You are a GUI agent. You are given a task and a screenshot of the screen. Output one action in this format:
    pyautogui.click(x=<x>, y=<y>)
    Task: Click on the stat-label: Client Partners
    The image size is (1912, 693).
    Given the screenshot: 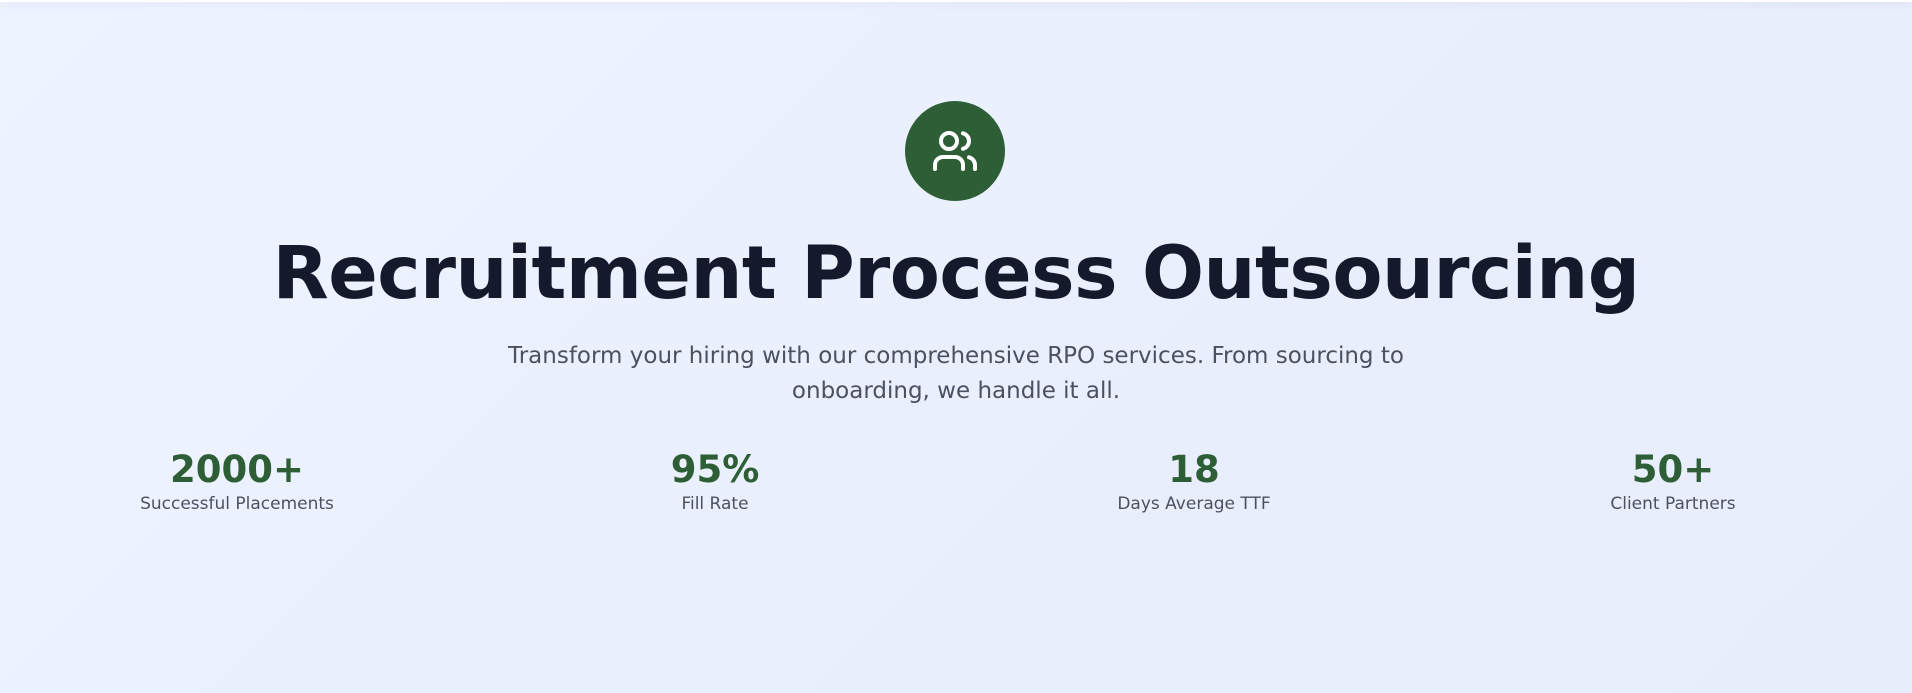 What is the action you would take?
    pyautogui.click(x=1673, y=504)
    